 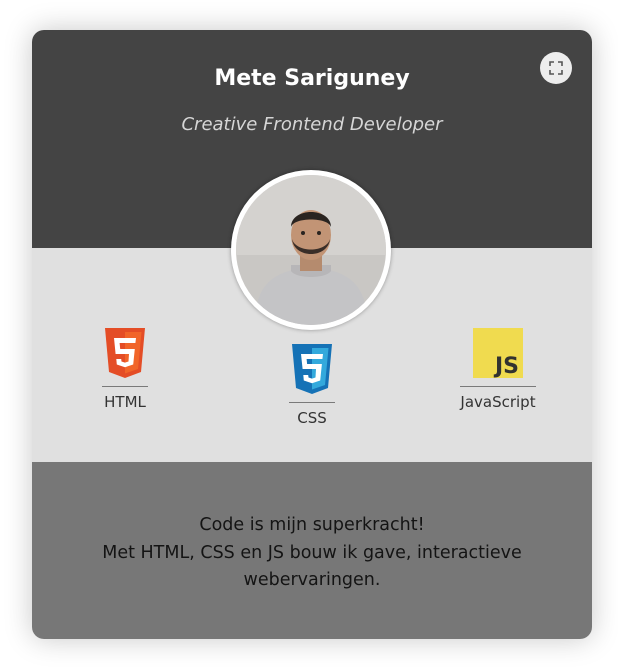 I want to click on bio-line: Code is mijn superkracht!, so click(x=312, y=525).